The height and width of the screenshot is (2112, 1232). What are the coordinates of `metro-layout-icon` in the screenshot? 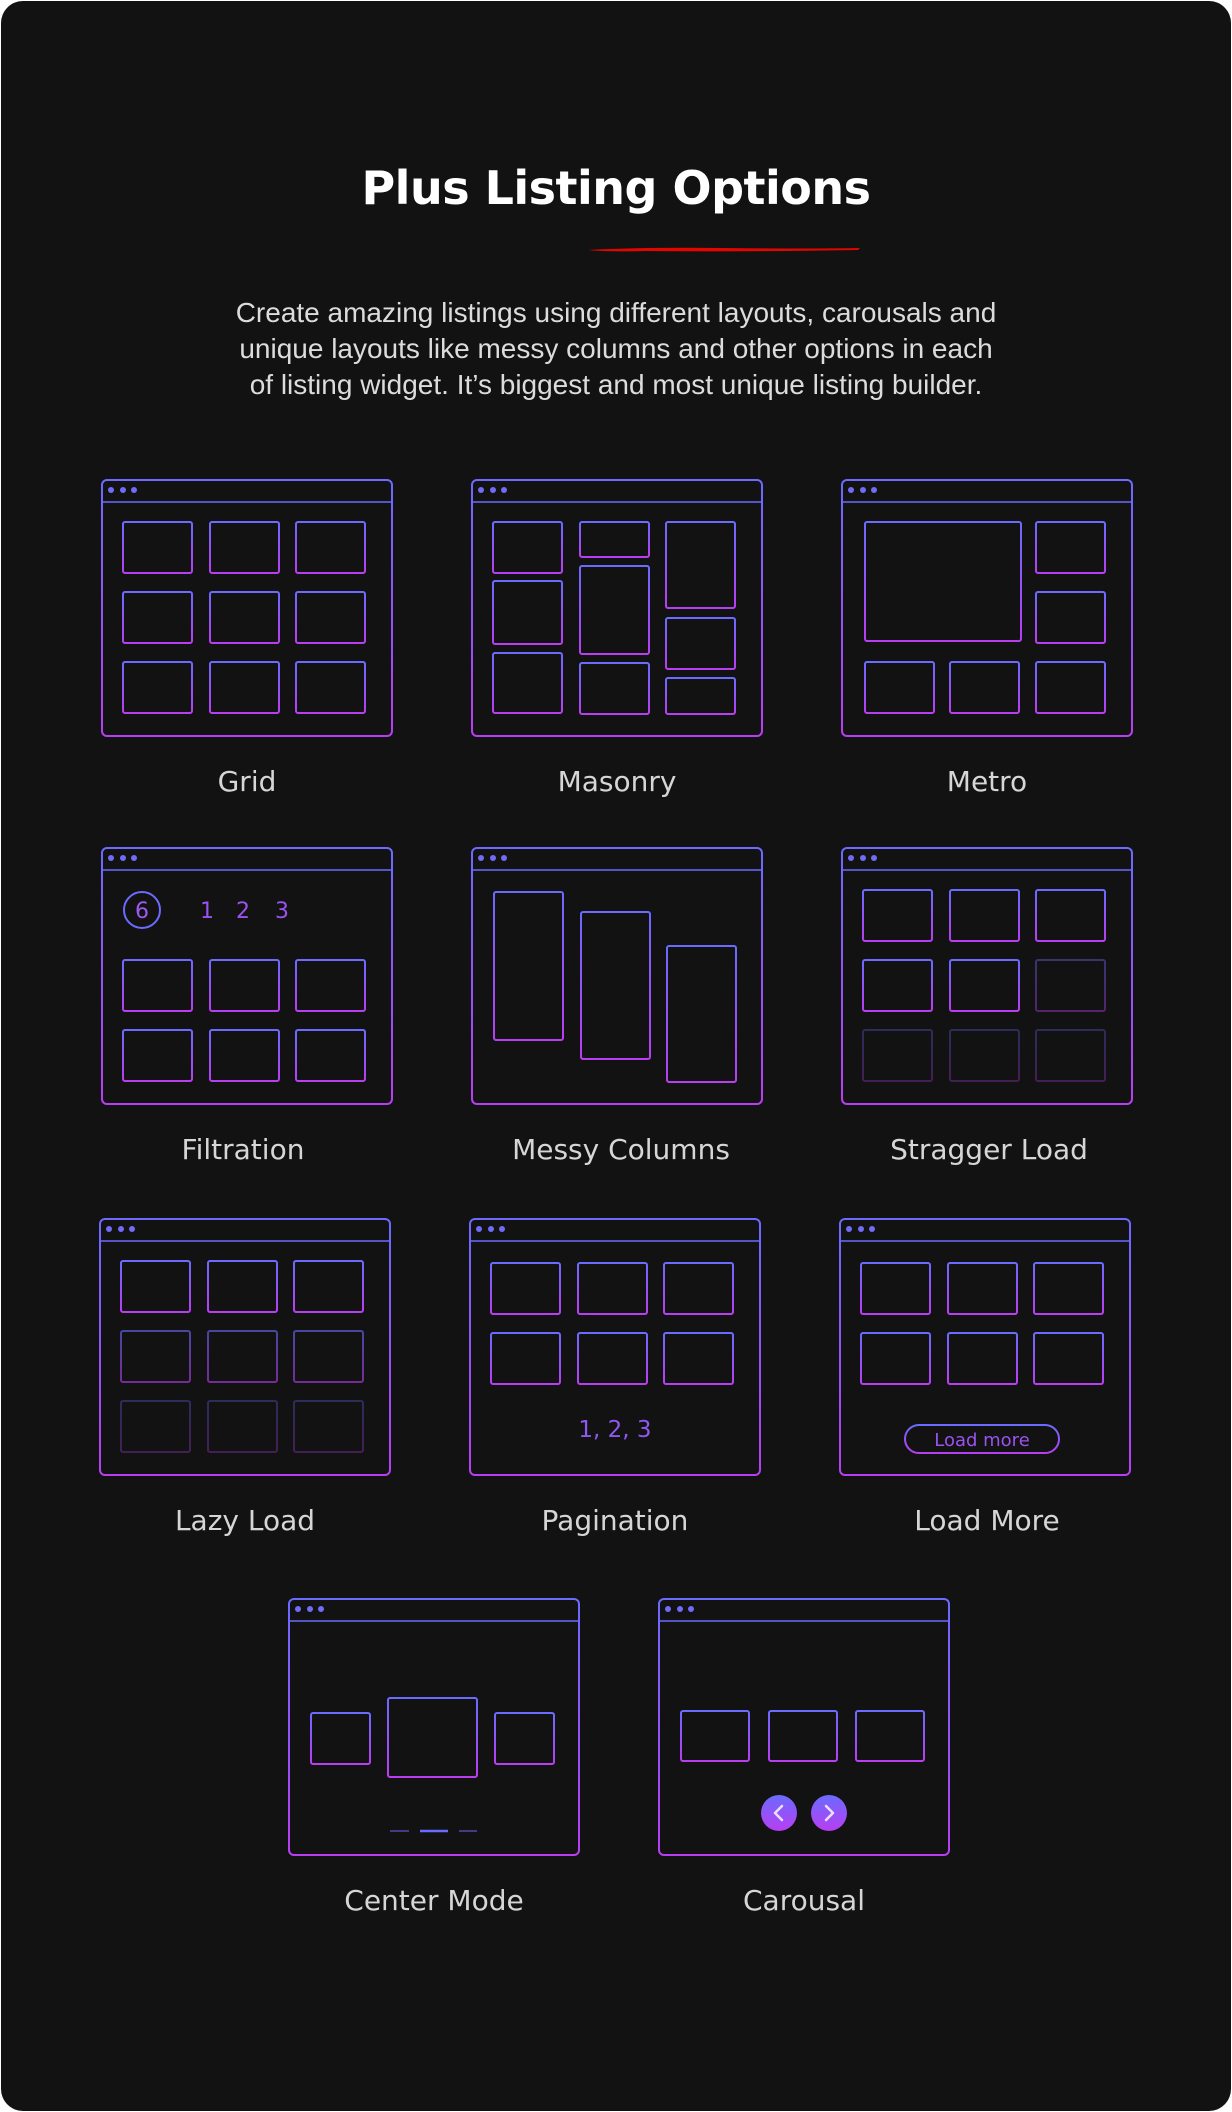 It's located at (987, 608).